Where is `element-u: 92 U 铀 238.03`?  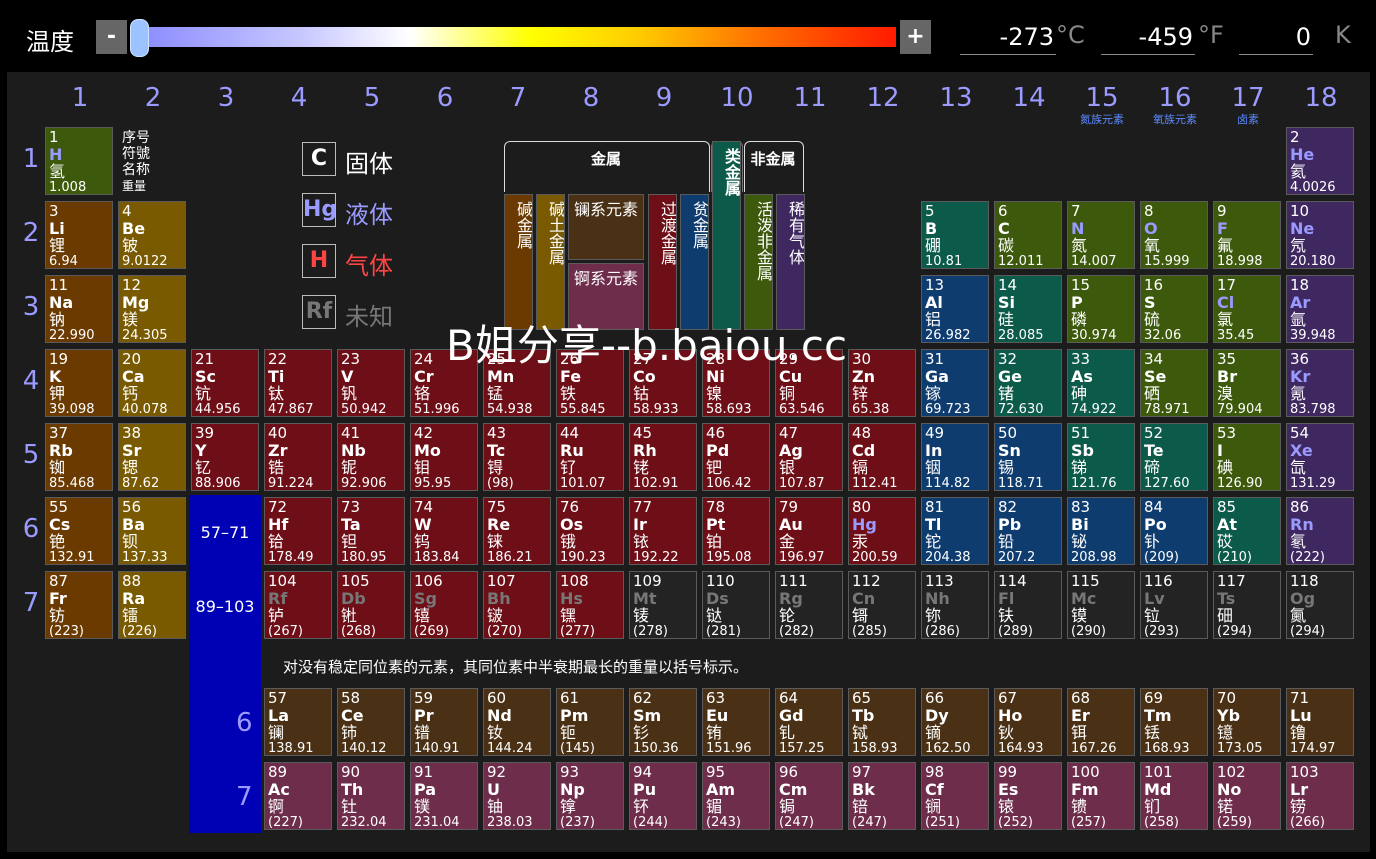
element-u: 92 U 铀 238.03 is located at coordinates (517, 796).